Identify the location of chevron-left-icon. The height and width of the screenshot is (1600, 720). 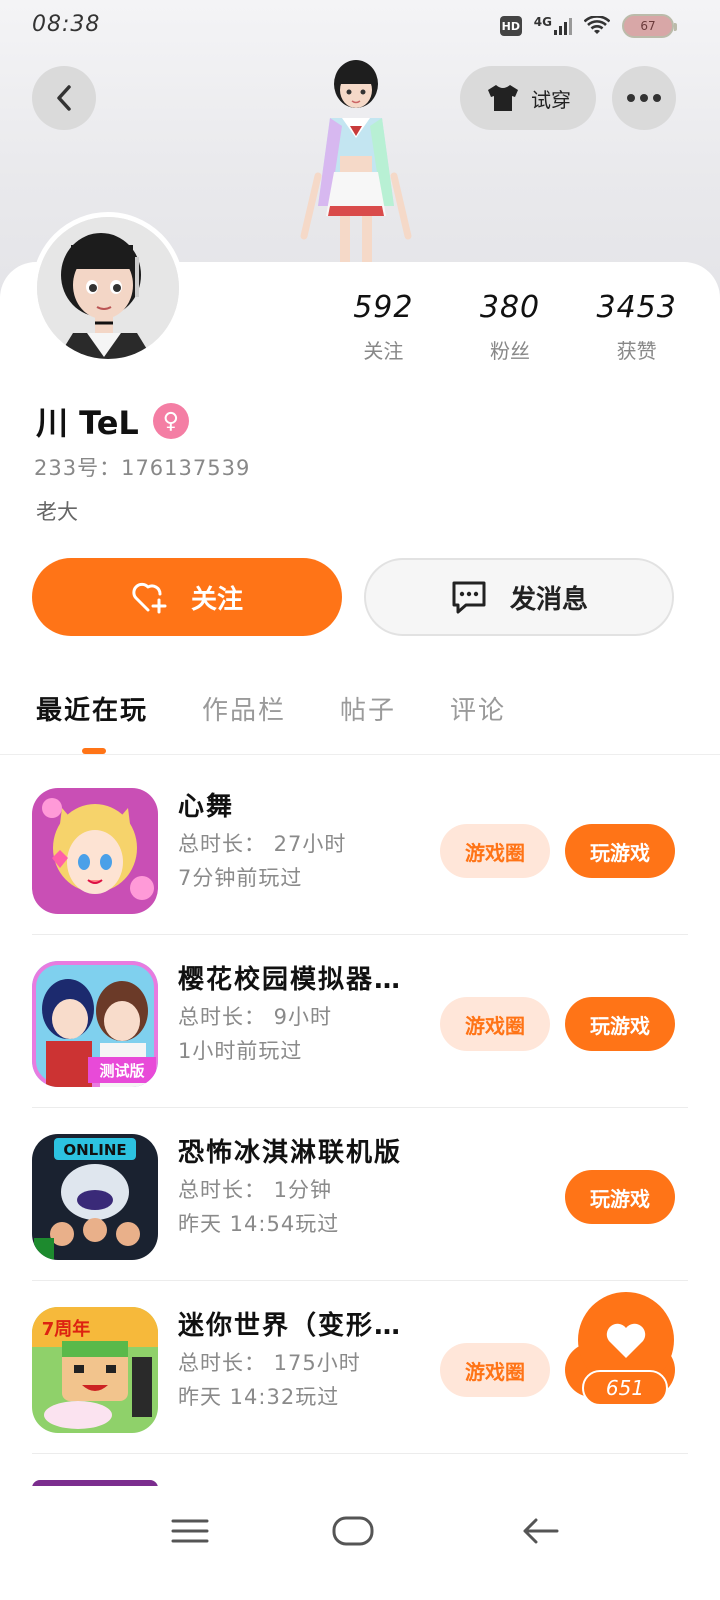
(64, 98).